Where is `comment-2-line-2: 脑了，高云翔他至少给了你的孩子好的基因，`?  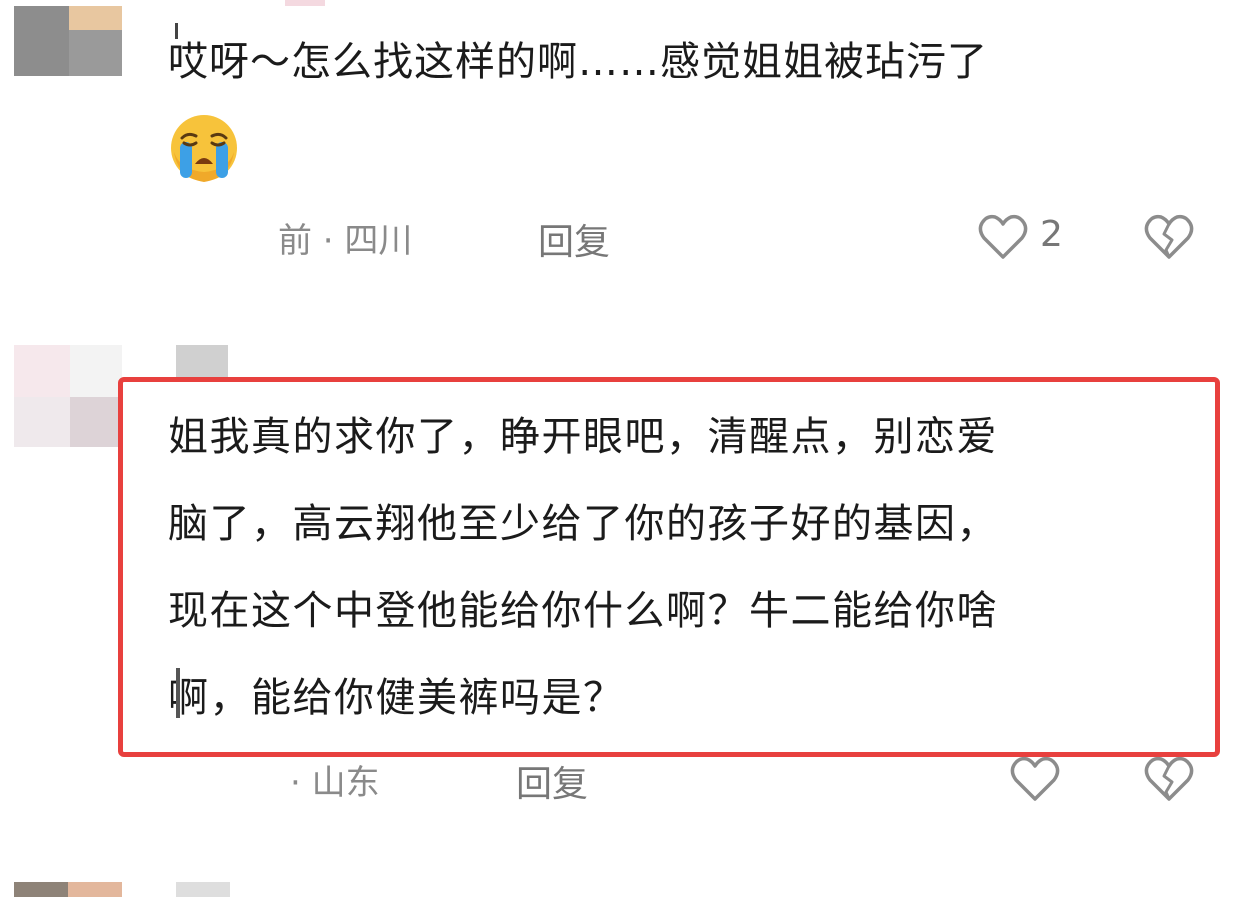
comment-2-line-2: 脑了，高云翔他至少给了你的孩子好的基因， is located at coordinates (583, 524).